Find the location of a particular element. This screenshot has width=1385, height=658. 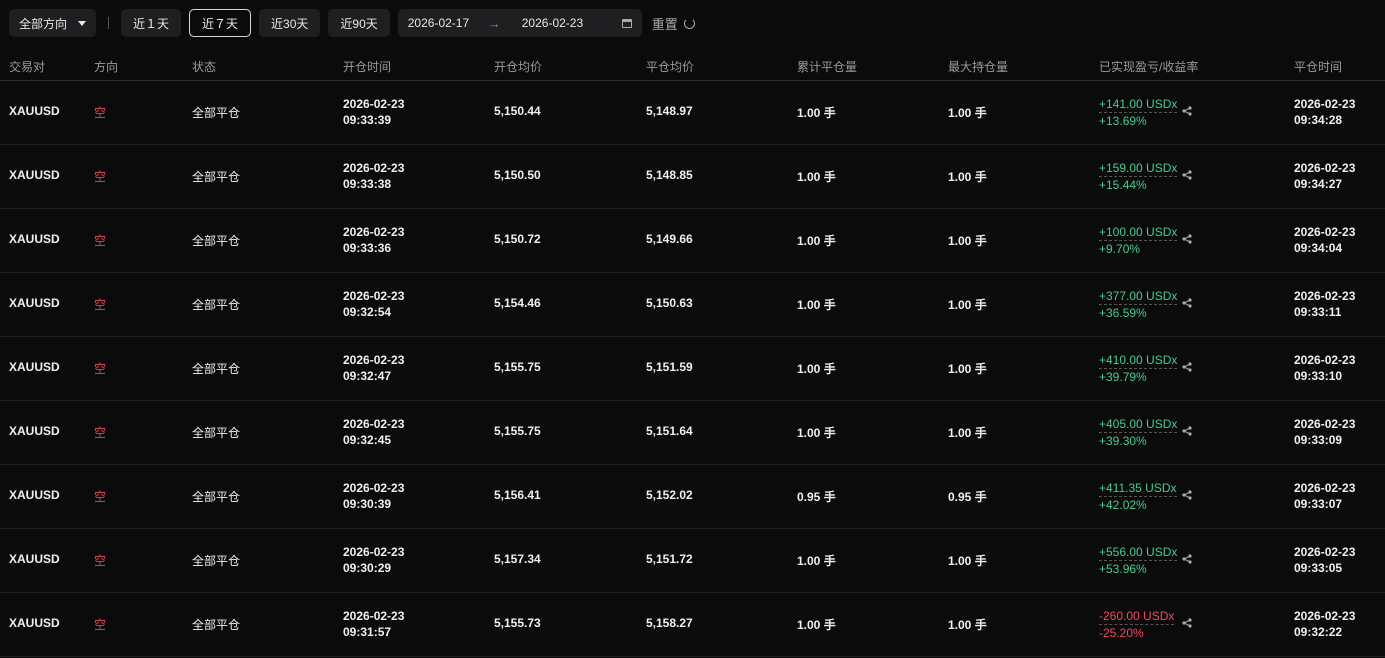

pnl-amount: +159.00 USDx is located at coordinates (1138, 168).